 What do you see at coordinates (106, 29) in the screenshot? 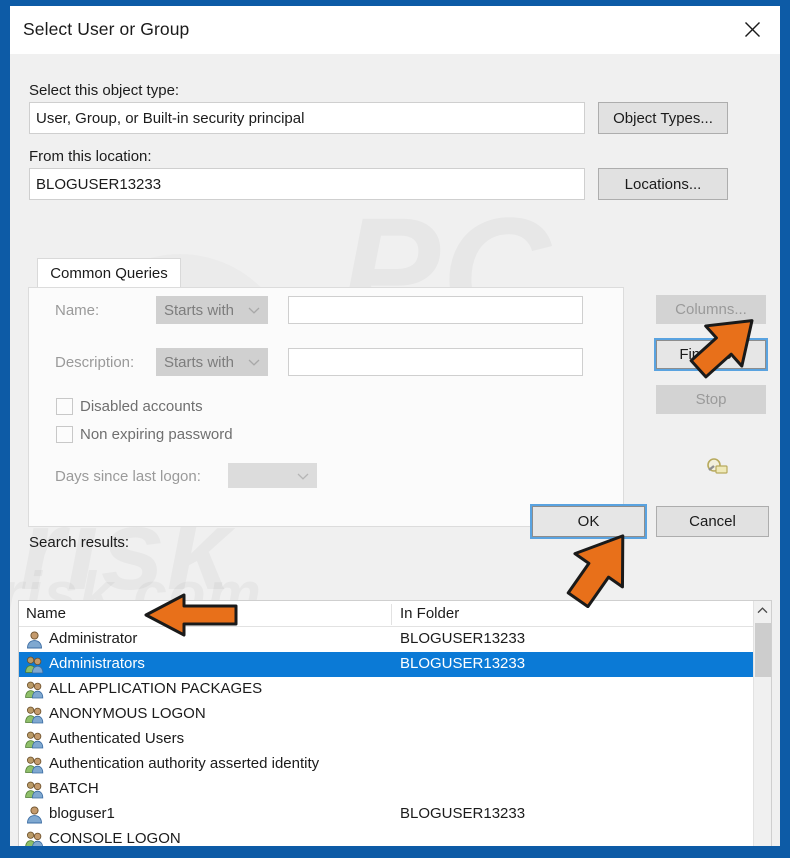
I see `window-title: Select User or Group` at bounding box center [106, 29].